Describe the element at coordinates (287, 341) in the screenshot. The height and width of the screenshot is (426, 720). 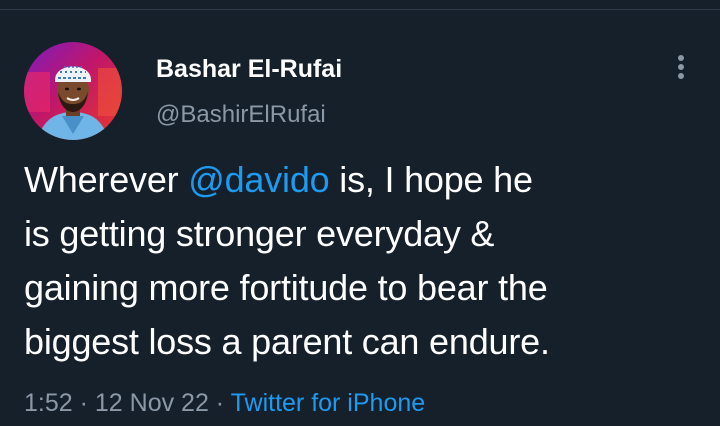
I see `tweet-text-line-4: biggest loss a parent can endure.` at that location.